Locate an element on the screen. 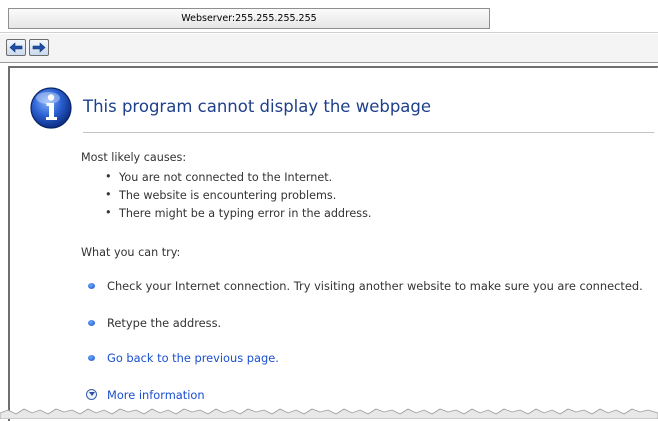 The image size is (658, 421). more-information-link: More information is located at coordinates (156, 395).